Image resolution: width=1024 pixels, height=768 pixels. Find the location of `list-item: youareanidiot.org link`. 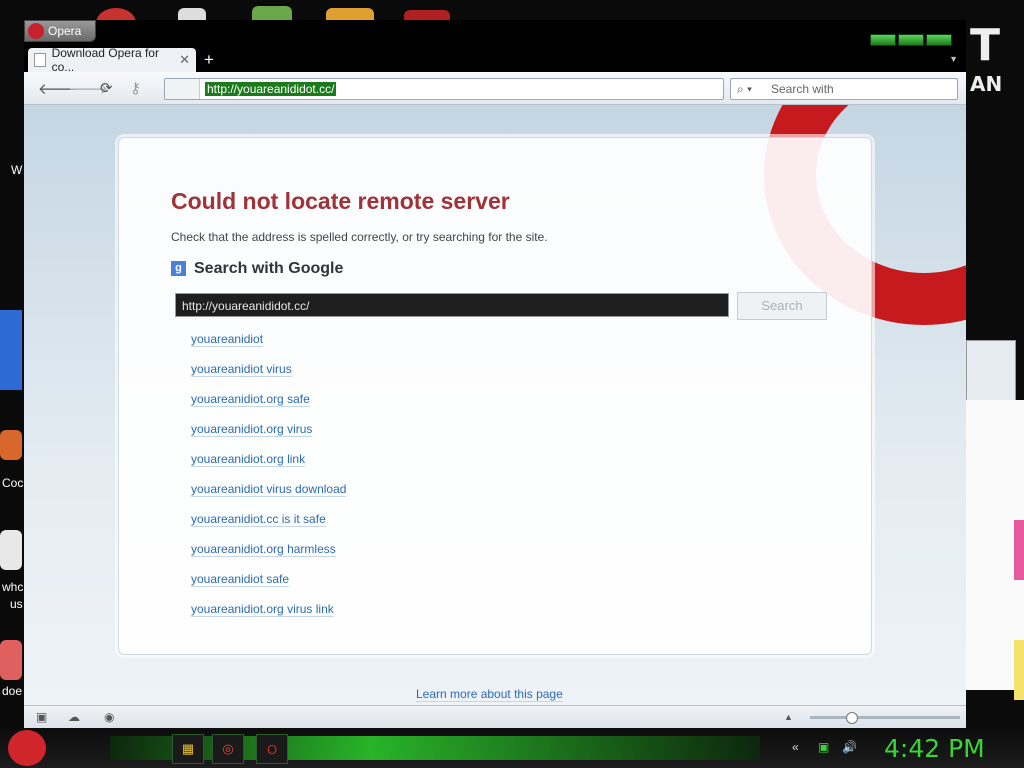

list-item: youareanidiot.org link is located at coordinates (268, 467).